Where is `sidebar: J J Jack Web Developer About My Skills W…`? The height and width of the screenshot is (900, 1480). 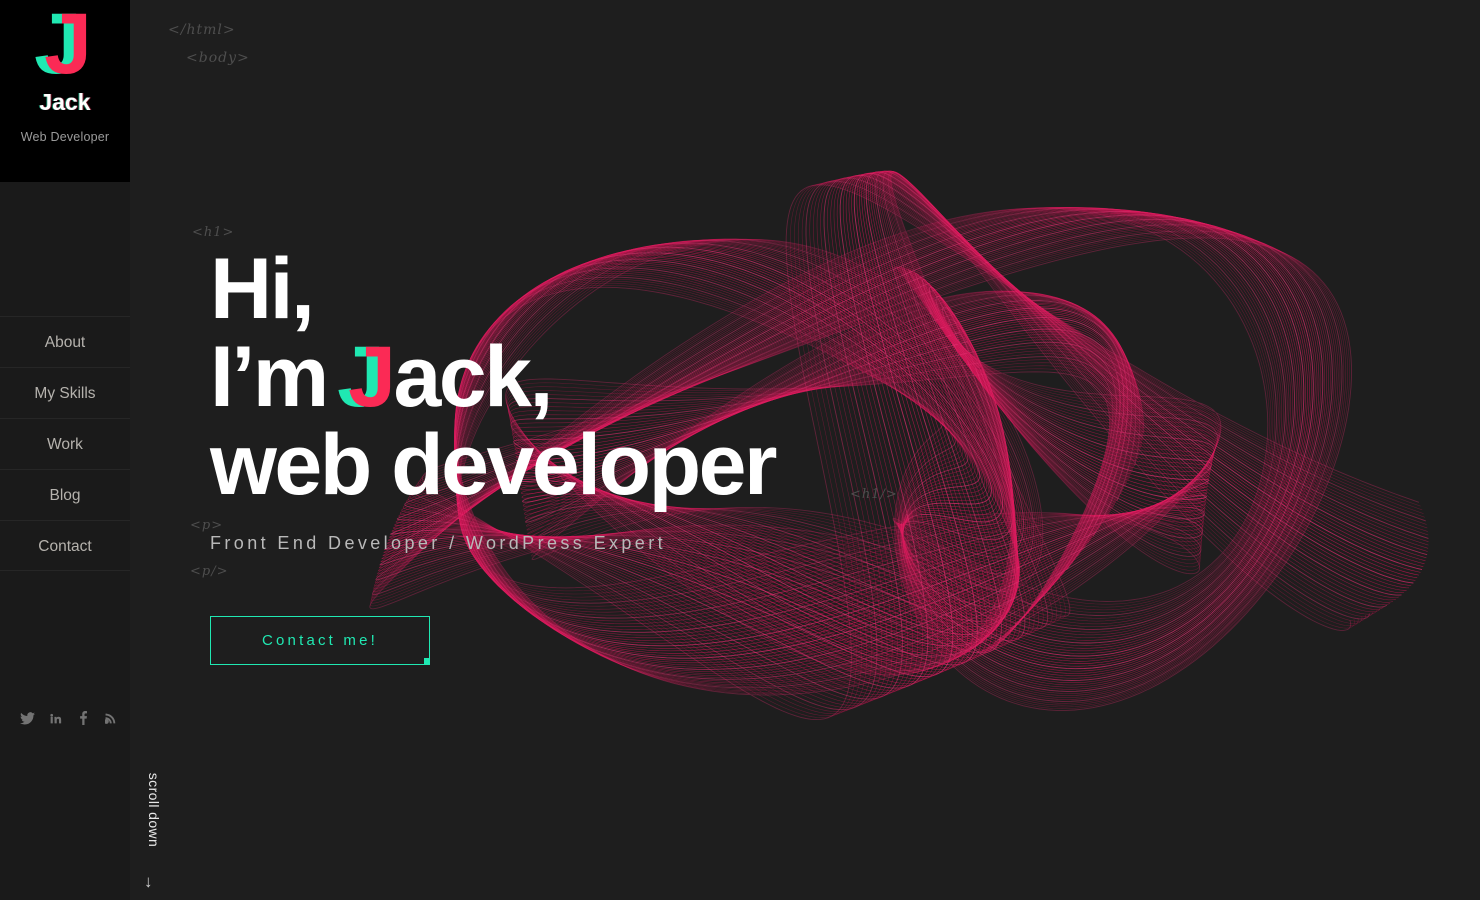
sidebar: J J Jack Web Developer About My Skills W… is located at coordinates (65, 450).